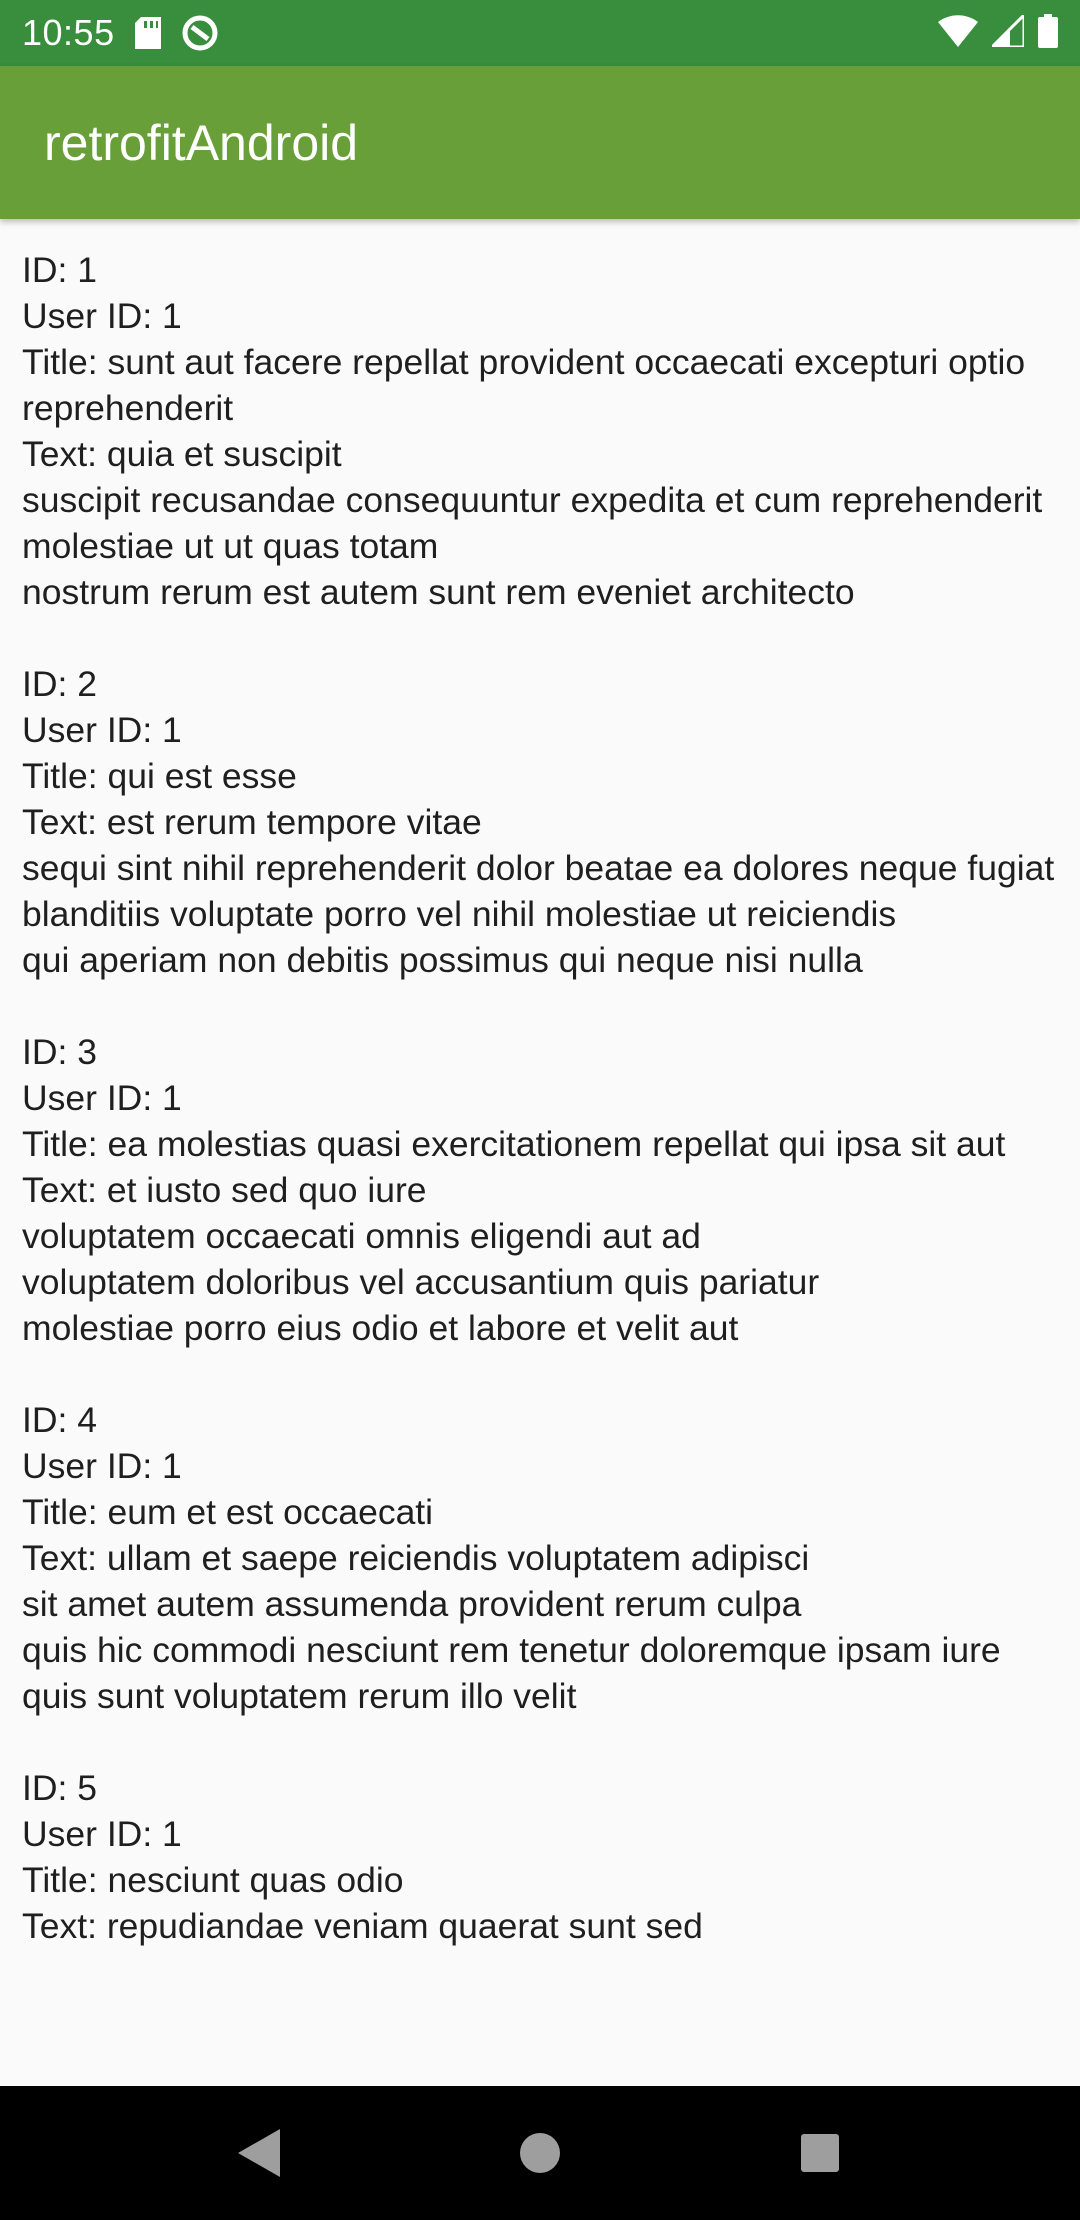 This screenshot has height=2220, width=1080. Describe the element at coordinates (182, 454) in the screenshot. I see `post-text-line: Text: quia et suscipit` at that location.